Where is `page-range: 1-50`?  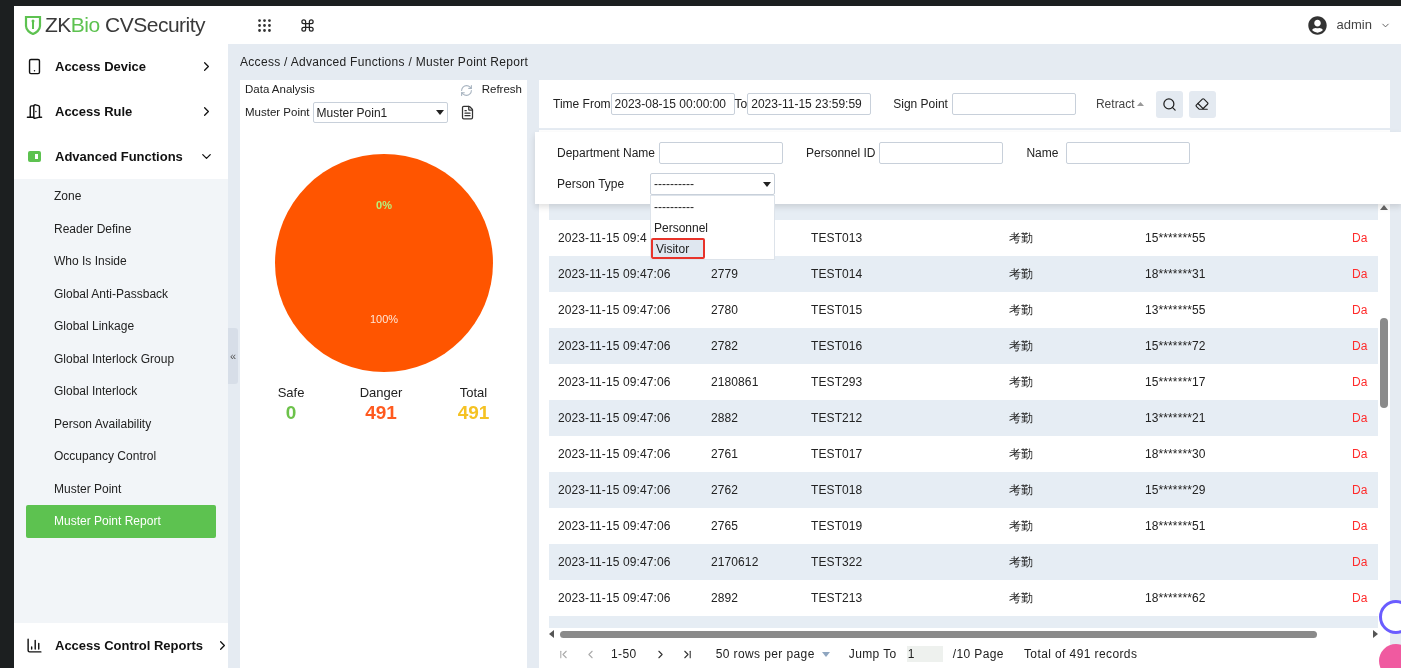 page-range: 1-50 is located at coordinates (624, 654).